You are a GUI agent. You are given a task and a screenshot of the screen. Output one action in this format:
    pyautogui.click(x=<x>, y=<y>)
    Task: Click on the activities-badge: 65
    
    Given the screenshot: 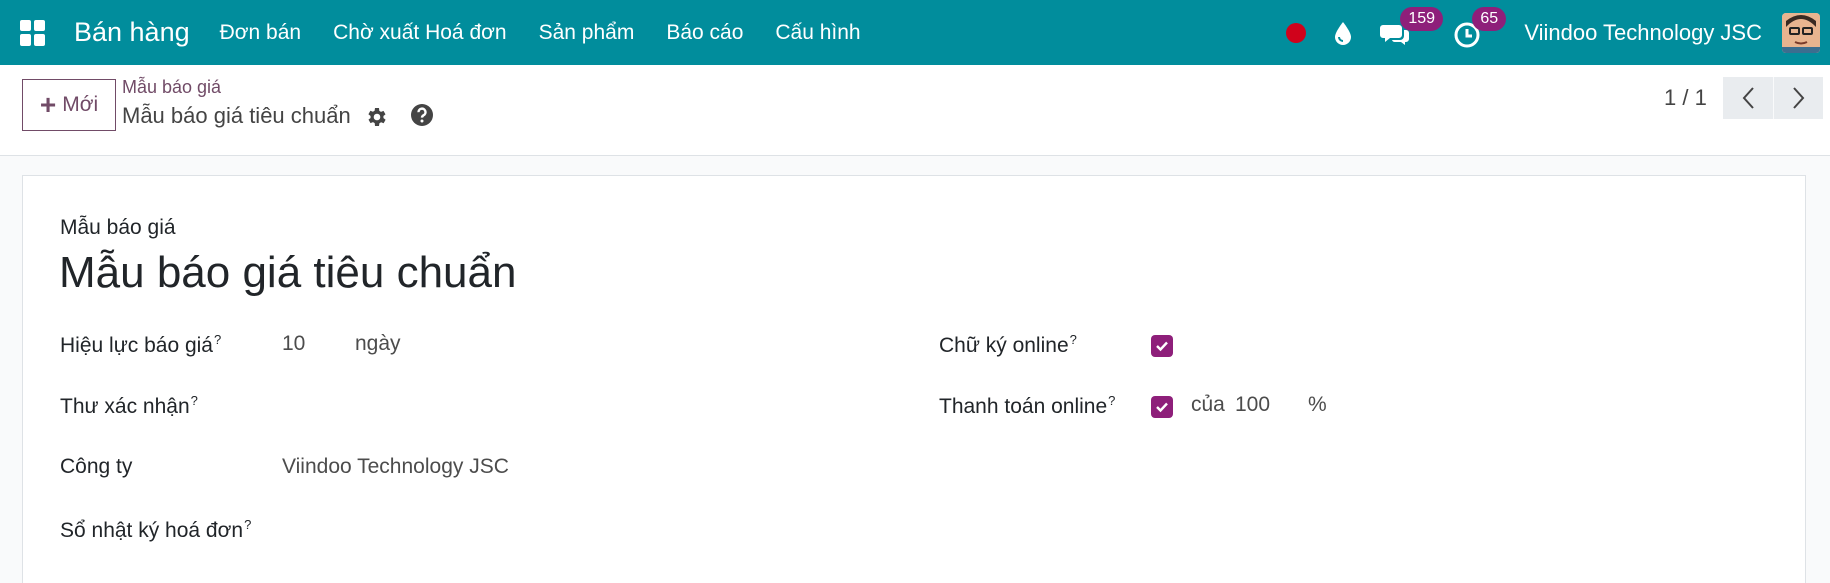 What is the action you would take?
    pyautogui.click(x=1489, y=18)
    